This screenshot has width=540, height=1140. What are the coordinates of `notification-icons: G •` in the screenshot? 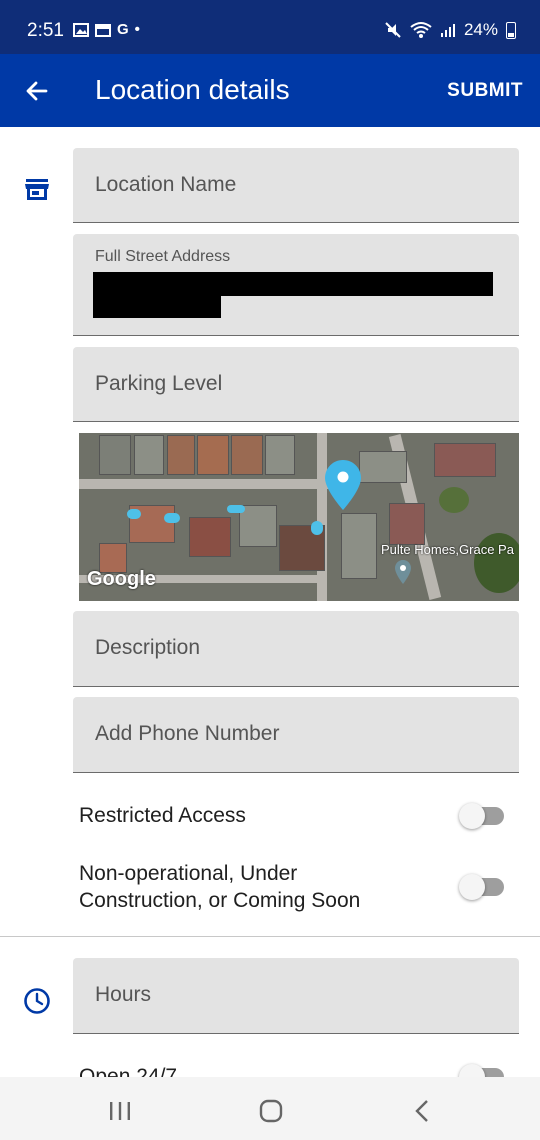 It's located at (106, 30).